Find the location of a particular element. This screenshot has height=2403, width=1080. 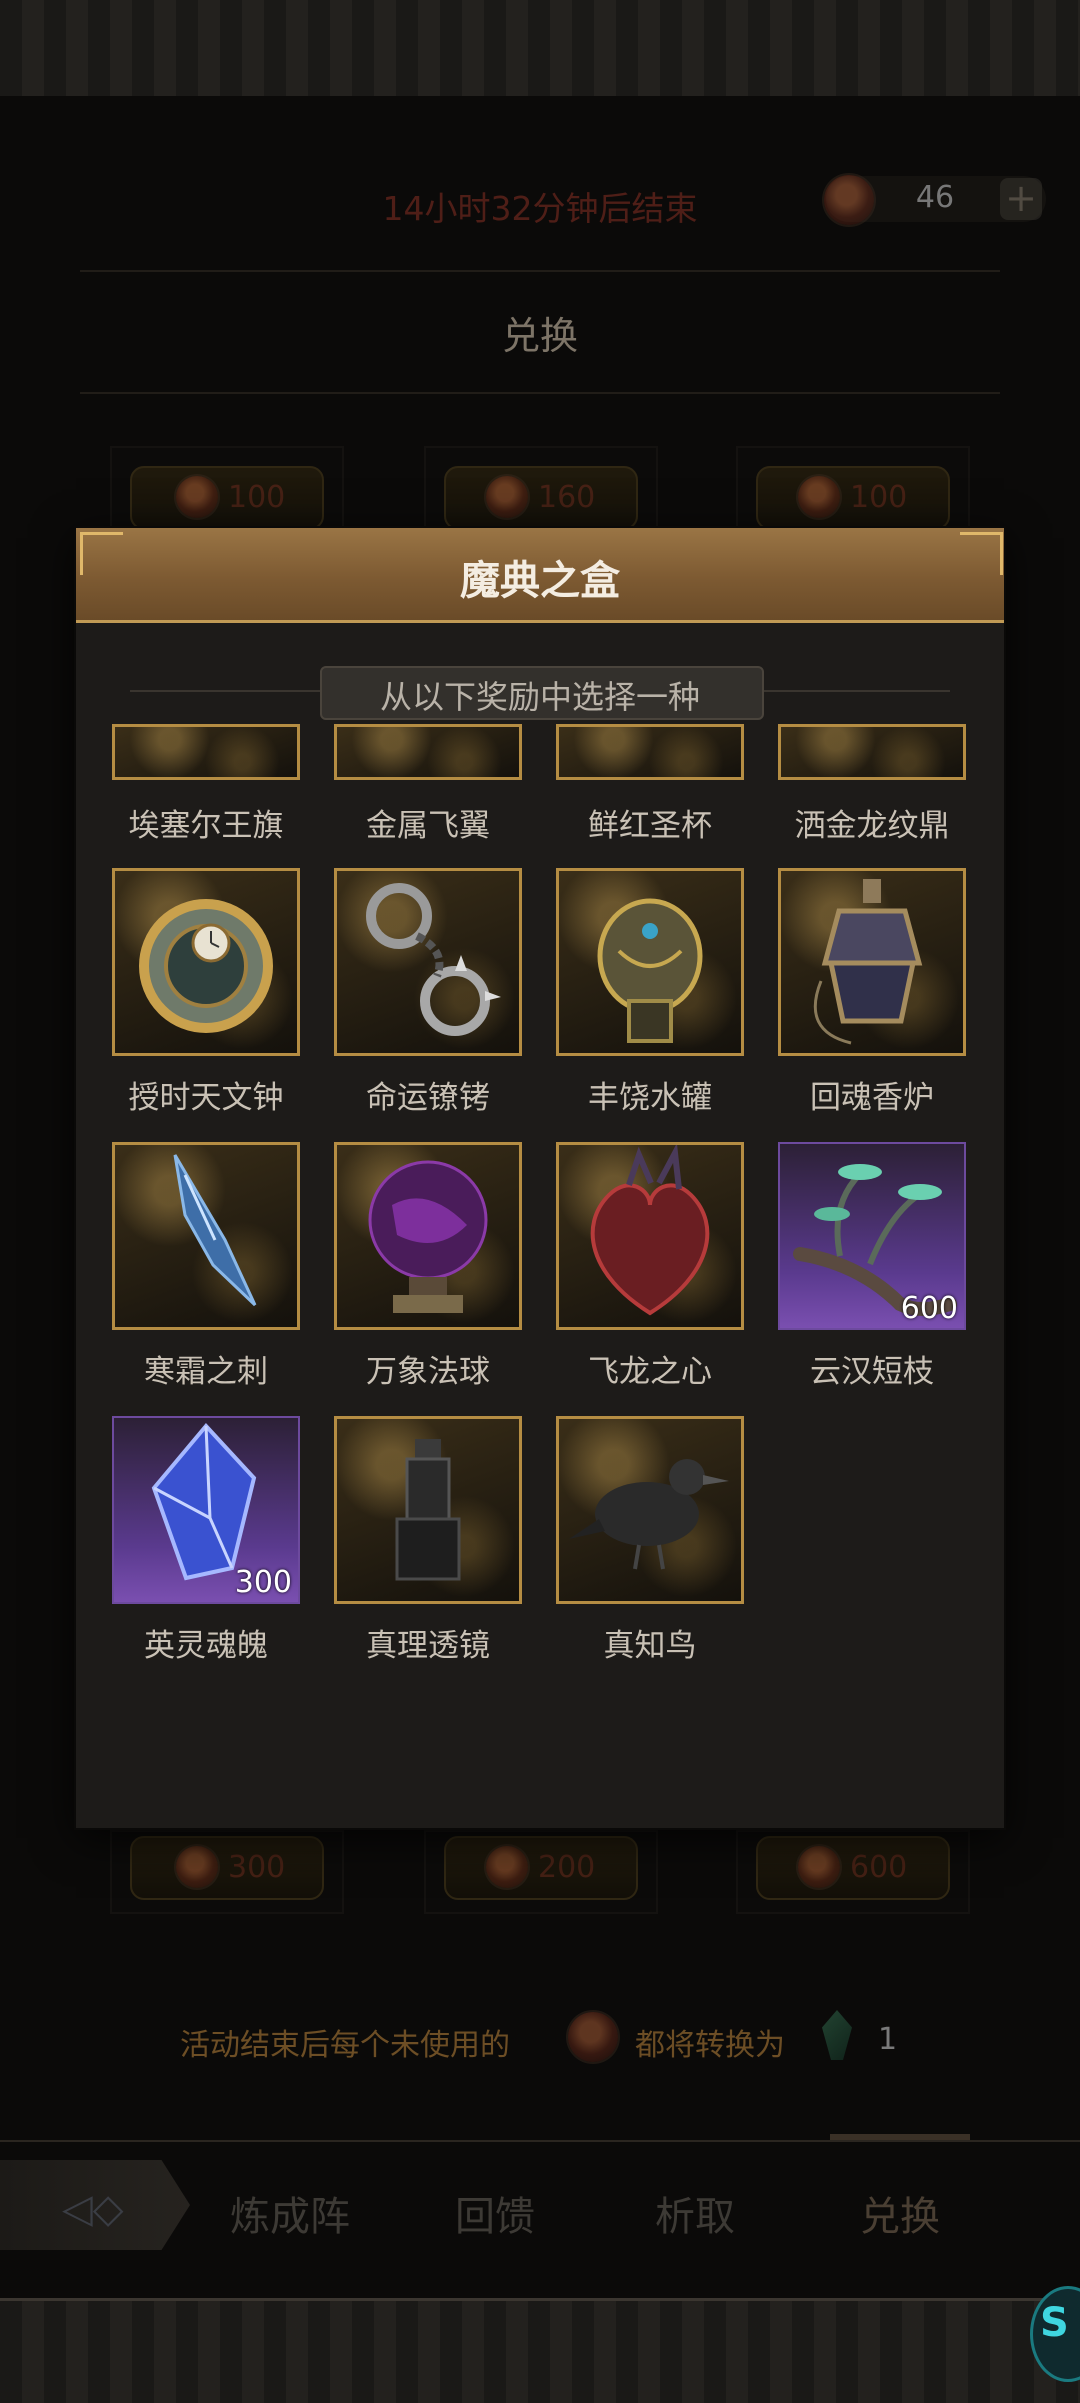

censer-icon is located at coordinates (868, 962).